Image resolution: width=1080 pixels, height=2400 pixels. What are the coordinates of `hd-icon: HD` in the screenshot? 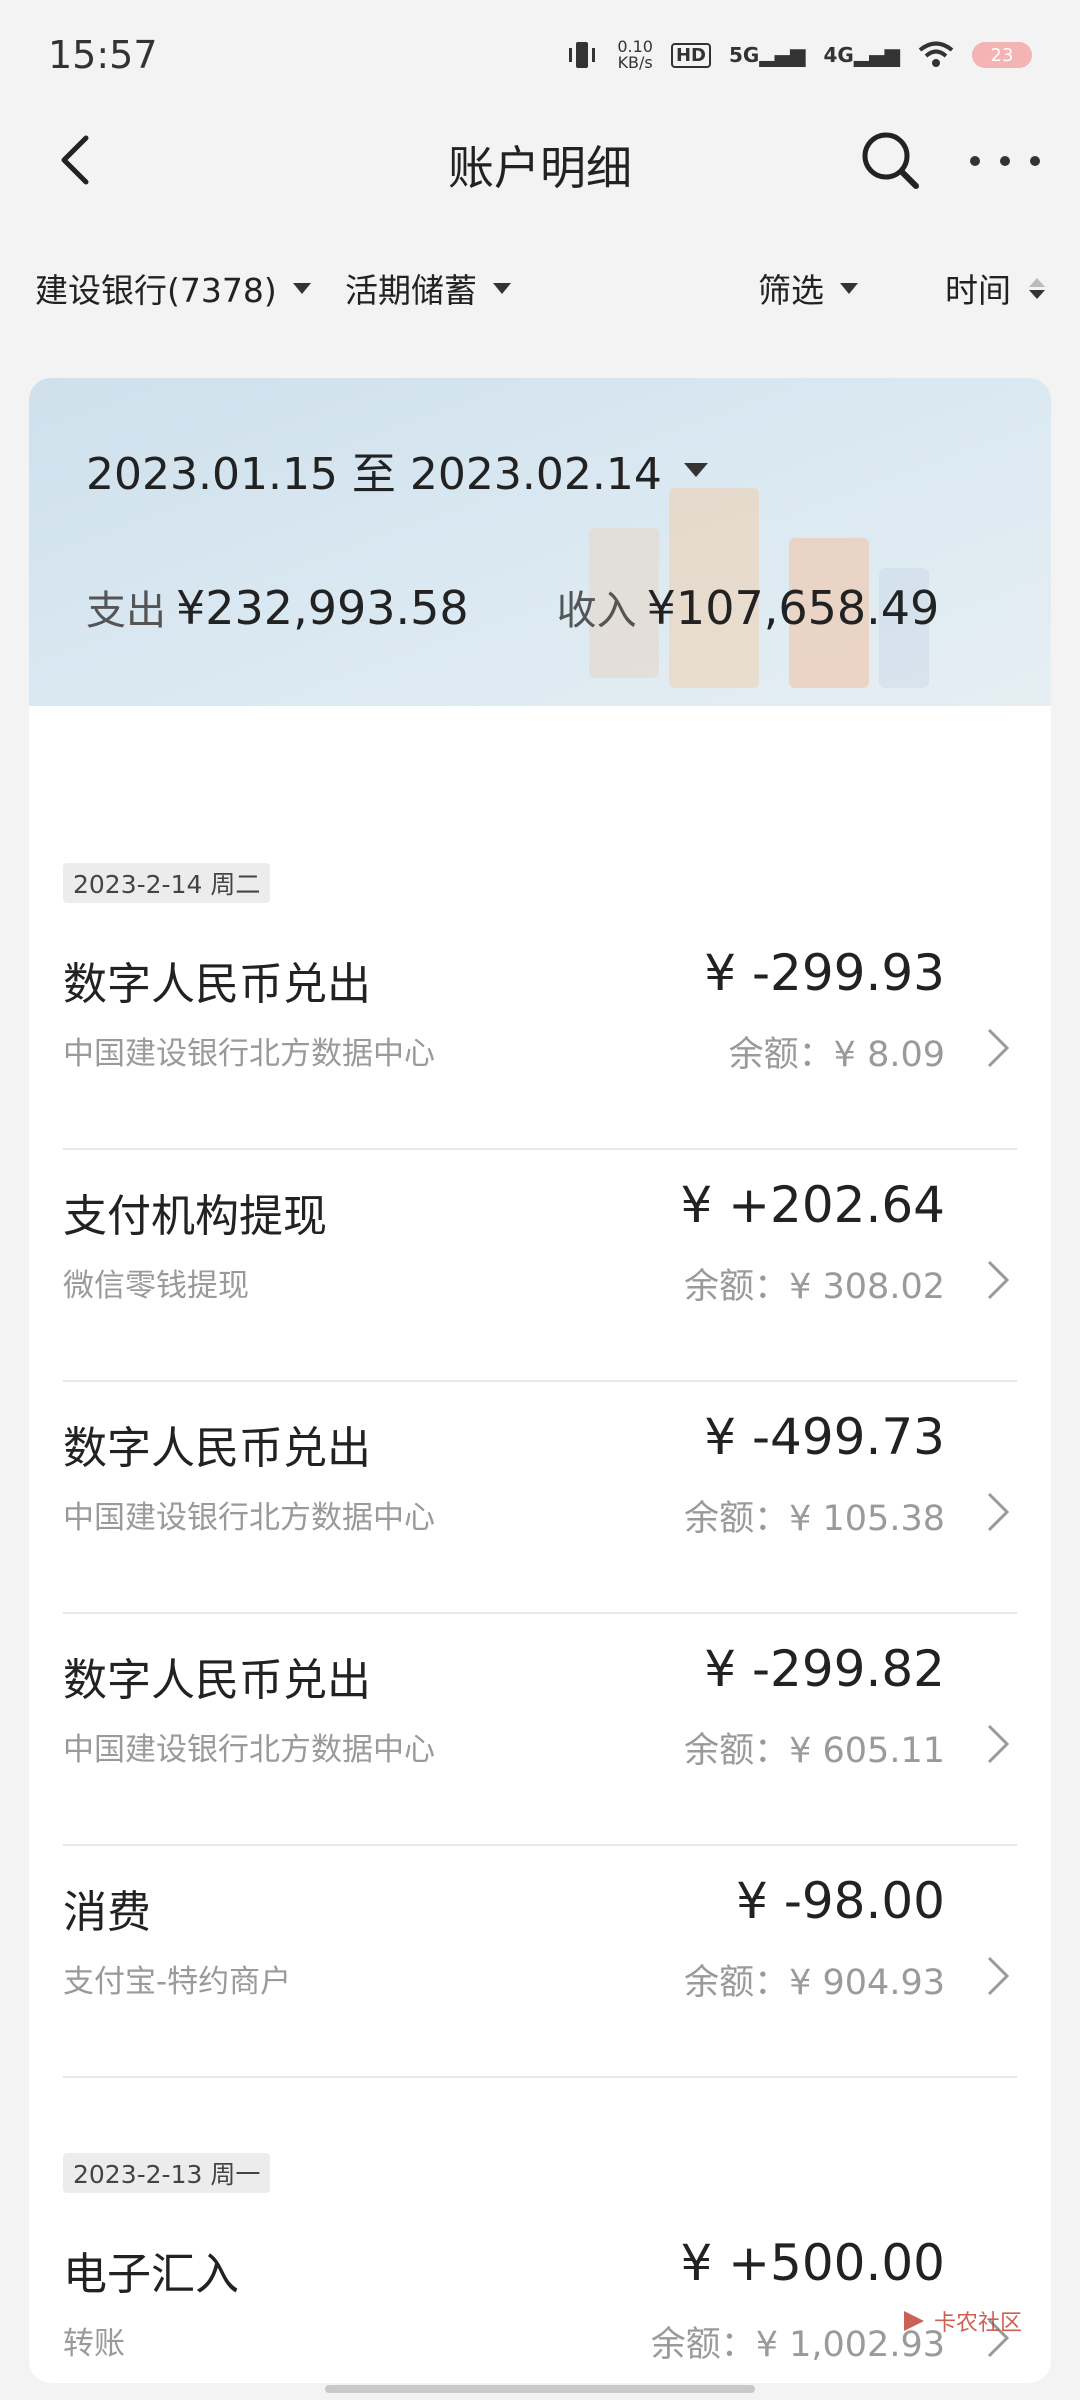 It's located at (690, 55).